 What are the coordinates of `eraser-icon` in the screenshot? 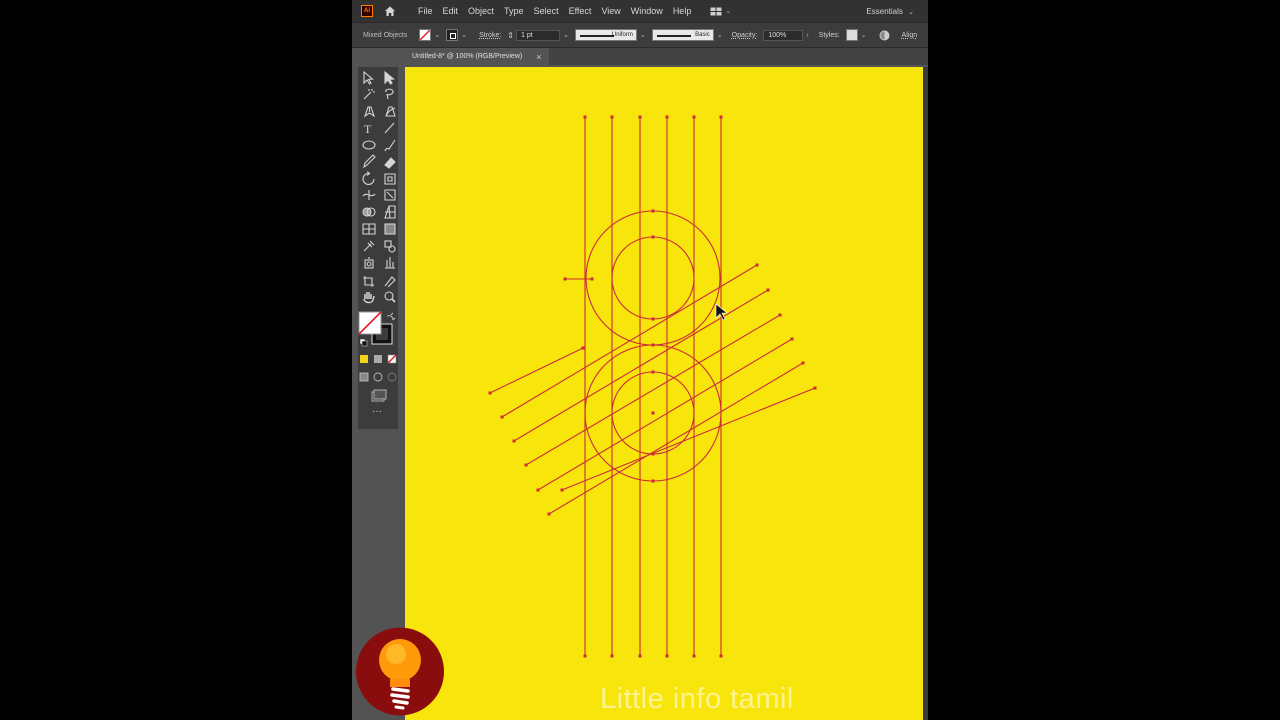 It's located at (390, 163).